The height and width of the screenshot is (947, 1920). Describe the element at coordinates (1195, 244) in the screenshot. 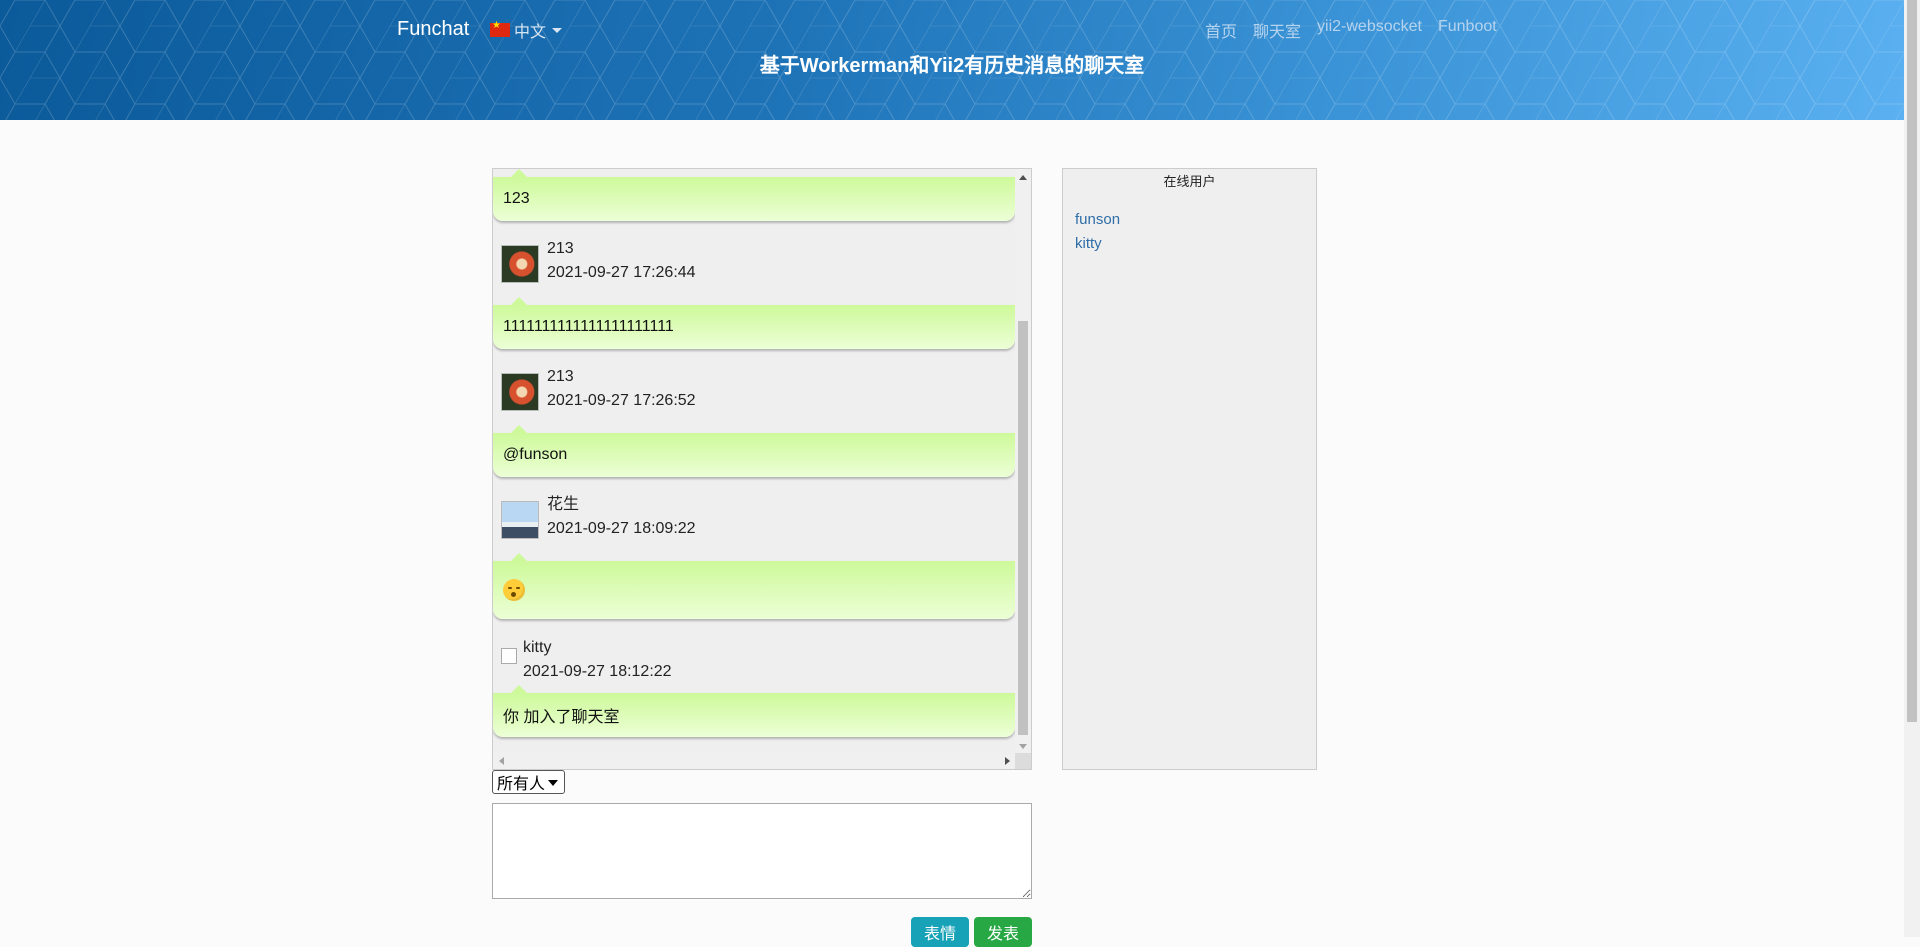

I see `online-user-link: kitty` at that location.